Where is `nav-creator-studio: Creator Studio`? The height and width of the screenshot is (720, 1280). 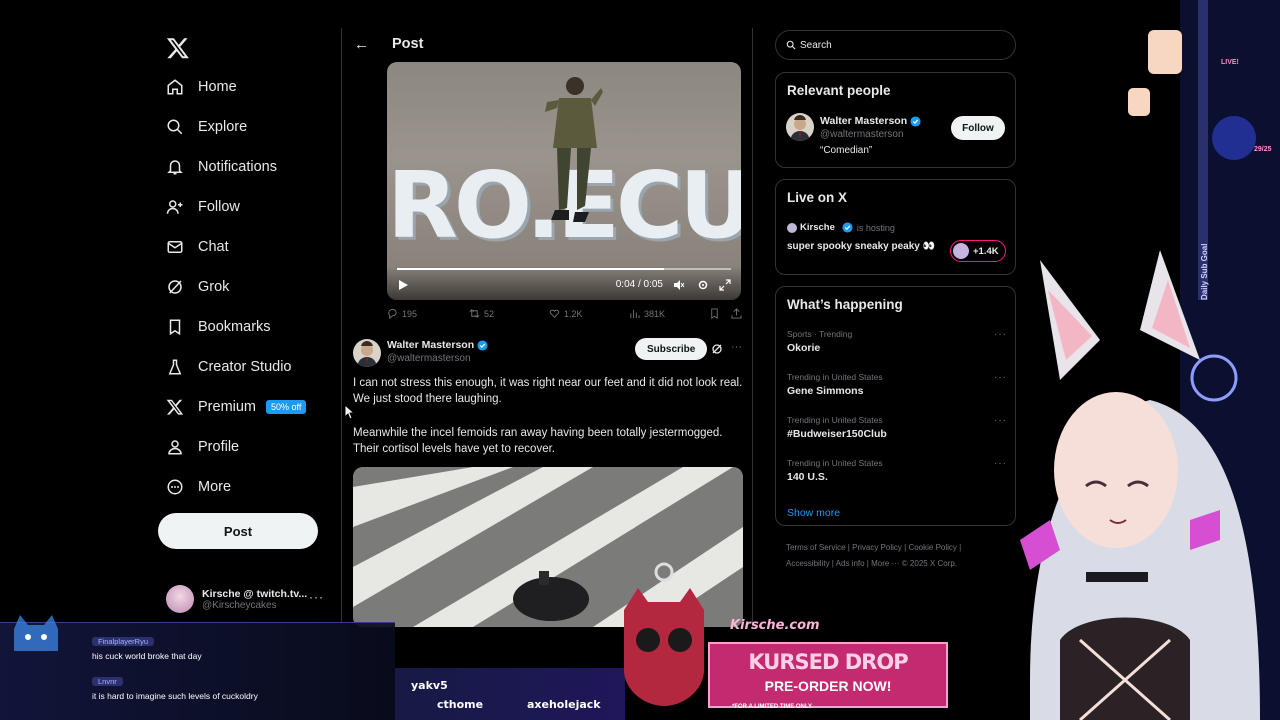 nav-creator-studio: Creator Studio is located at coordinates (229, 367).